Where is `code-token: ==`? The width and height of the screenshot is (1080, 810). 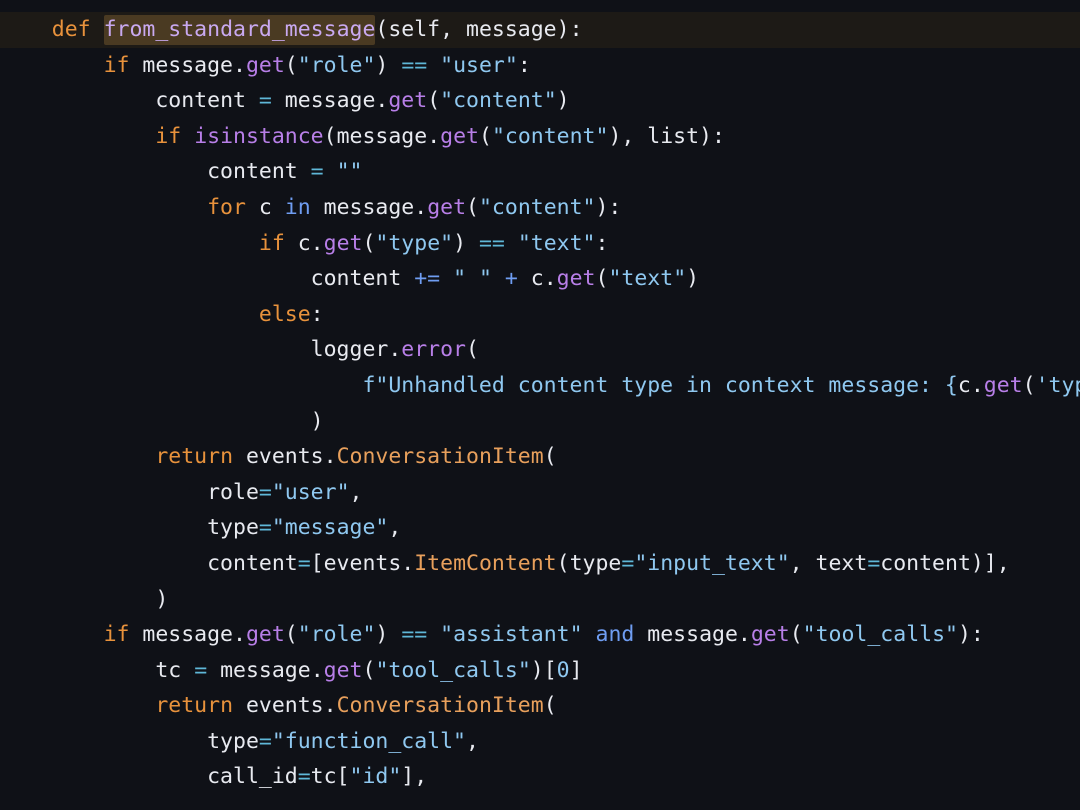
code-token: == is located at coordinates (414, 65).